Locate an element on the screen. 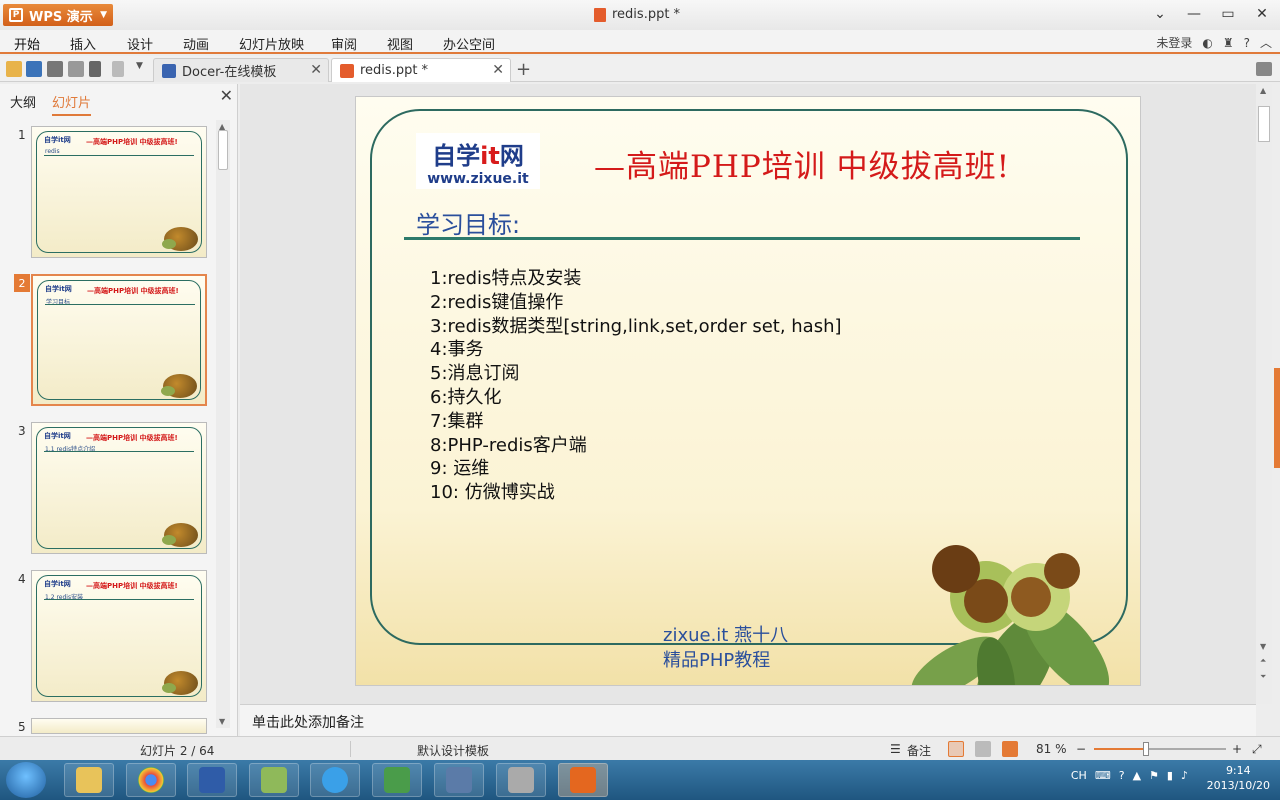 The width and height of the screenshot is (1280, 800). maximize-button: ▭ is located at coordinates (1228, 14).